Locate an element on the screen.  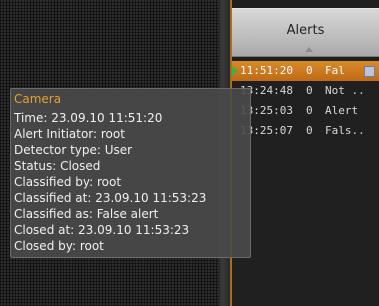
tooltip-status: Status: Closed is located at coordinates (57, 166).